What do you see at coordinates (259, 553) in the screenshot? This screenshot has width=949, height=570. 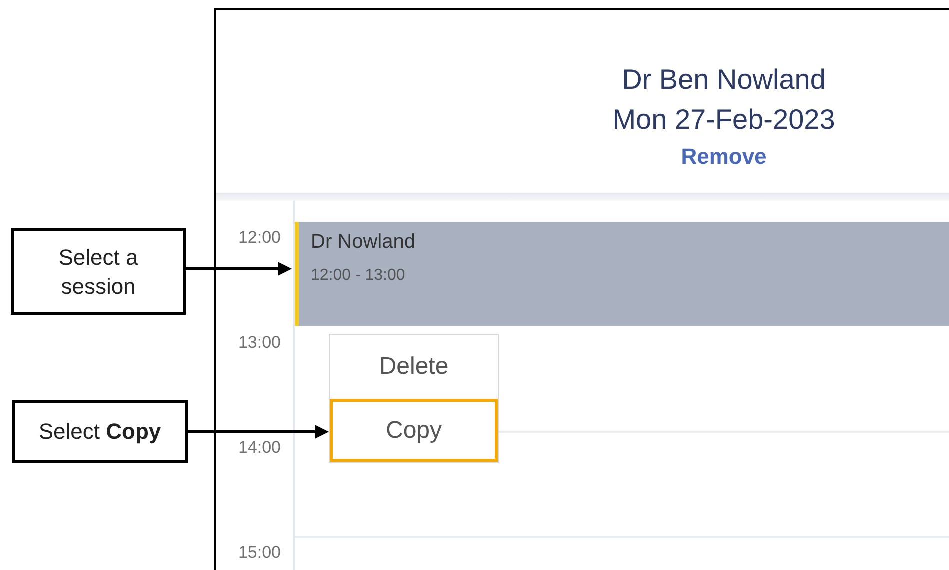 I see `time-label: 15:00` at bounding box center [259, 553].